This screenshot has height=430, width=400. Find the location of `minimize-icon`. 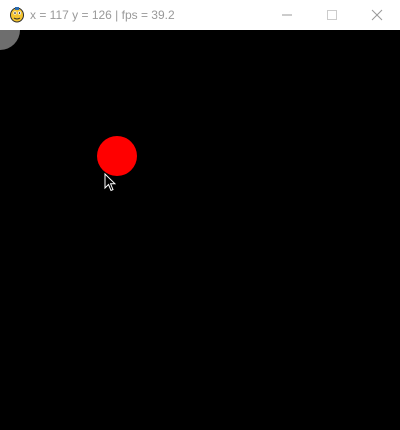

minimize-icon is located at coordinates (287, 15).